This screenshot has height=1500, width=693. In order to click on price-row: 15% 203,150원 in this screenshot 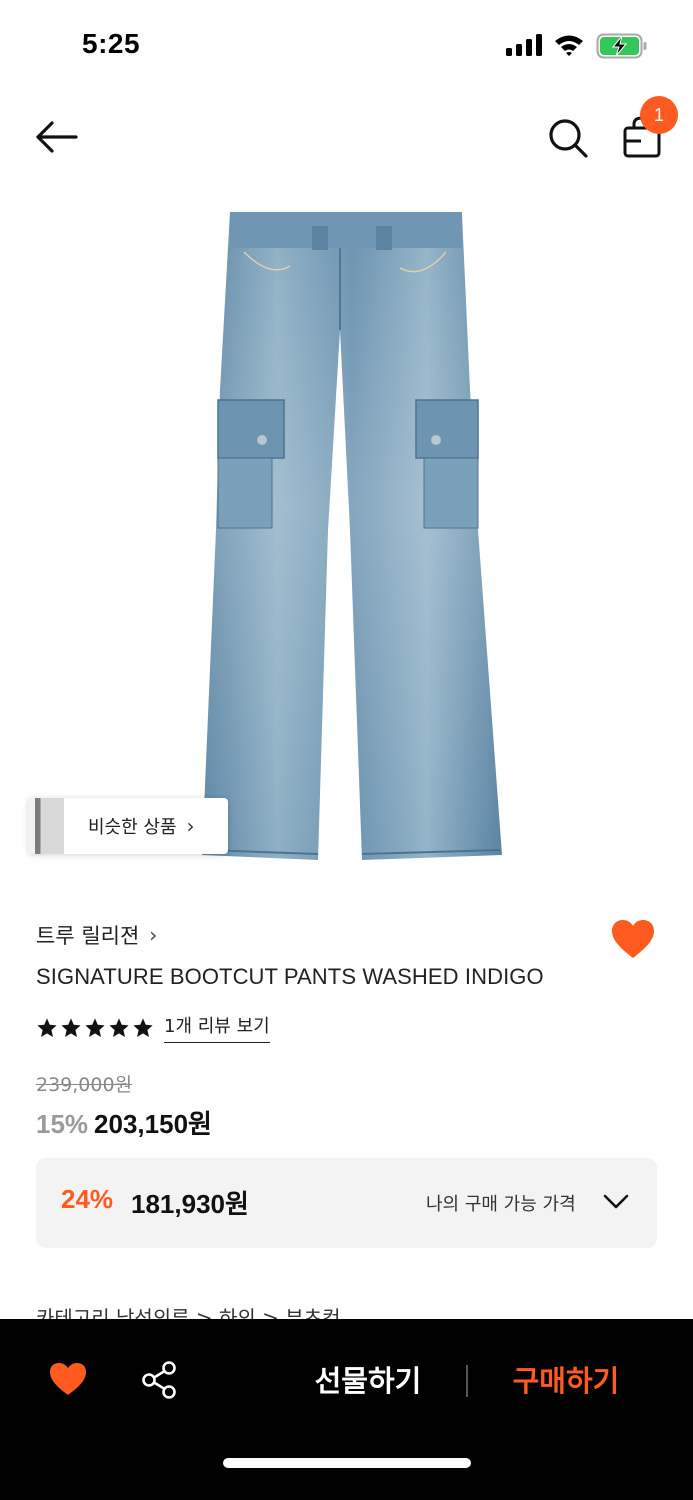, I will do `click(124, 1122)`.